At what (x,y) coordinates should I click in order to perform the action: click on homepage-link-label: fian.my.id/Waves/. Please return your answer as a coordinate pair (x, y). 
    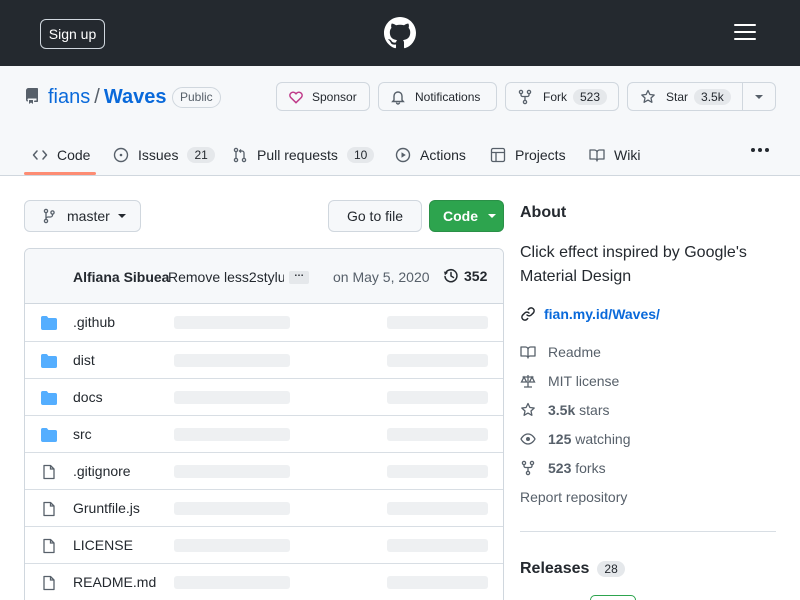
    Looking at the image, I should click on (602, 314).